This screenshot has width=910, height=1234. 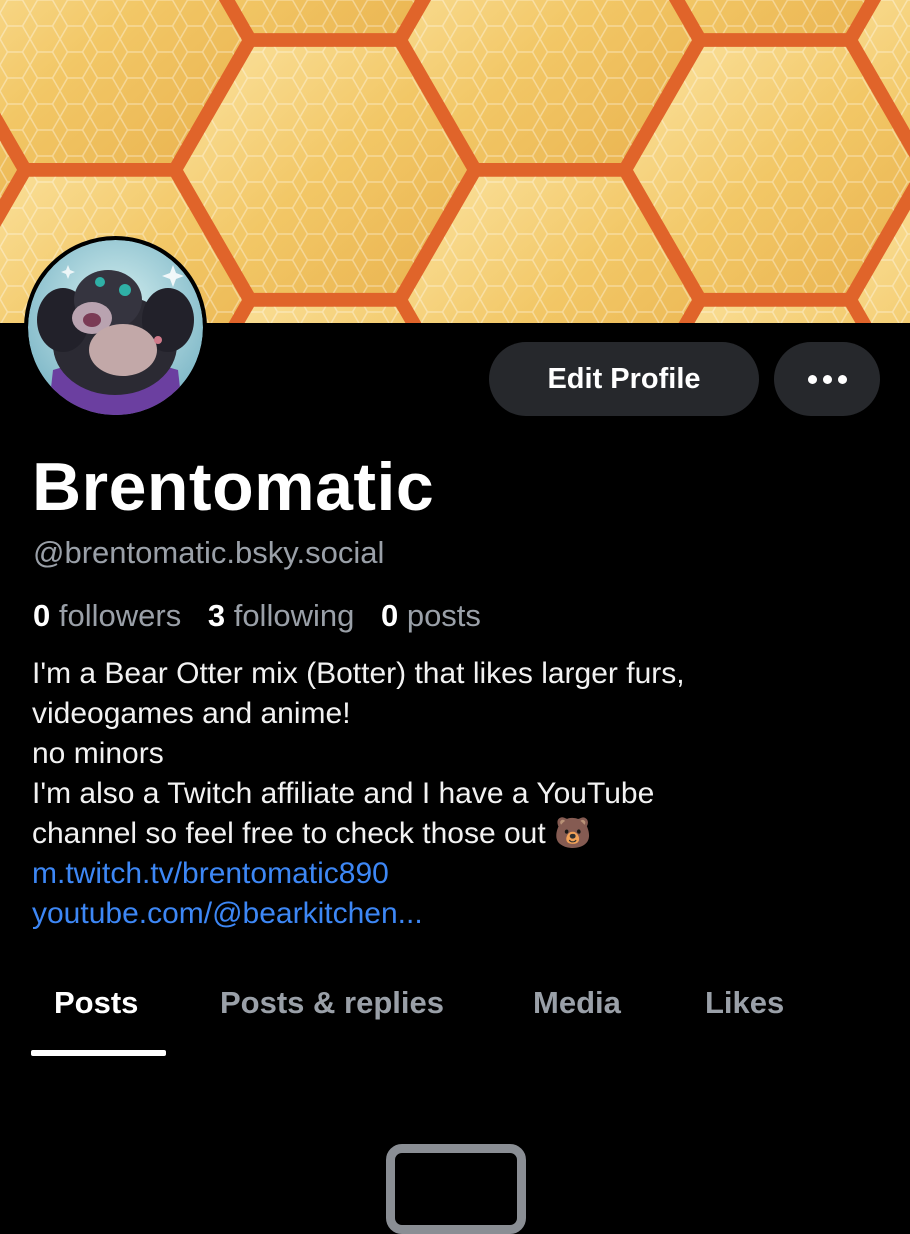 What do you see at coordinates (744, 1003) in the screenshot?
I see `tab-likes: Likes` at bounding box center [744, 1003].